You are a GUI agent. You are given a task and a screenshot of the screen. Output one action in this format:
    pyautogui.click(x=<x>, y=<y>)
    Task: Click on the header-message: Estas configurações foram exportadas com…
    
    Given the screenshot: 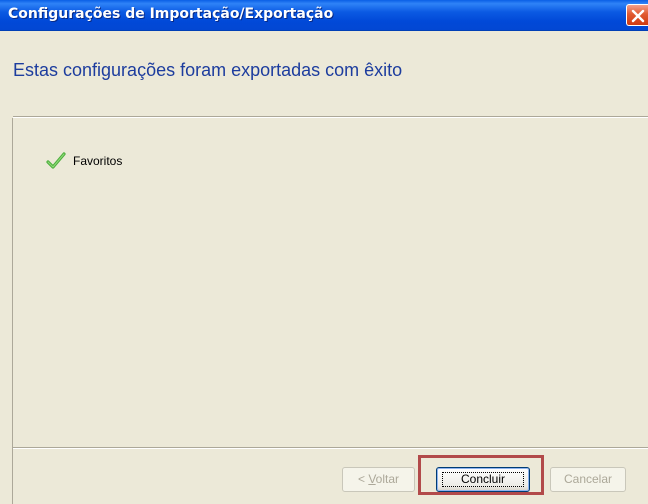 What is the action you would take?
    pyautogui.click(x=208, y=70)
    